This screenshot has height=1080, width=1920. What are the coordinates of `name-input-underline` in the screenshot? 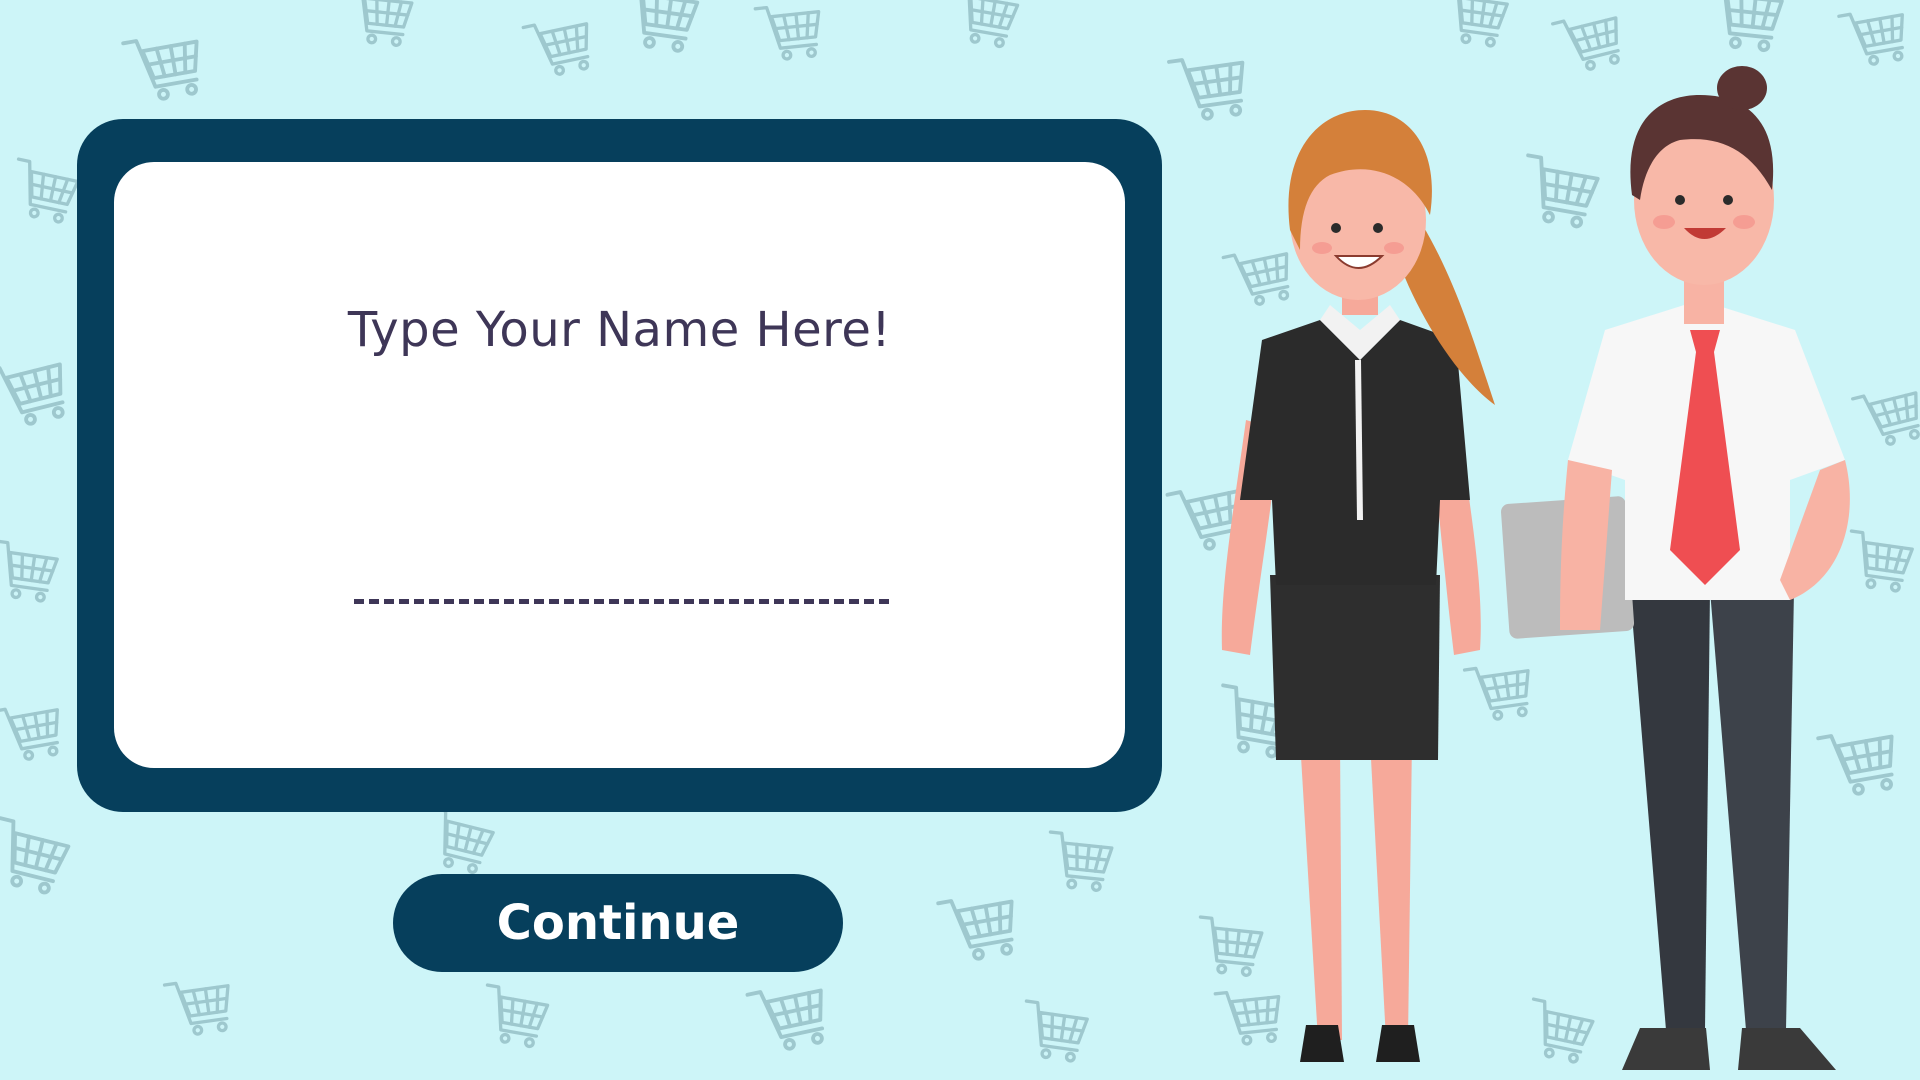 It's located at (621, 601).